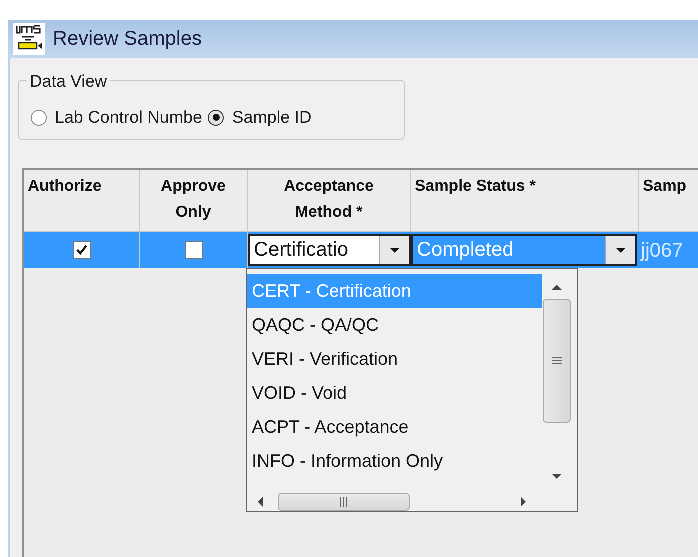  I want to click on dropdown-option: ACPT - Acceptance, so click(394, 427).